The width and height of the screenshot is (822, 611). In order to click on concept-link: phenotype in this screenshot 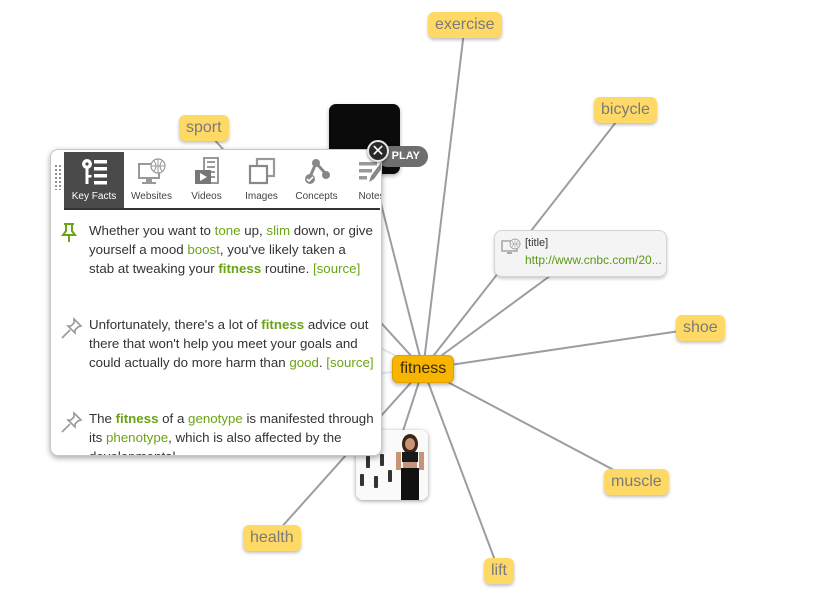, I will do `click(137, 437)`.